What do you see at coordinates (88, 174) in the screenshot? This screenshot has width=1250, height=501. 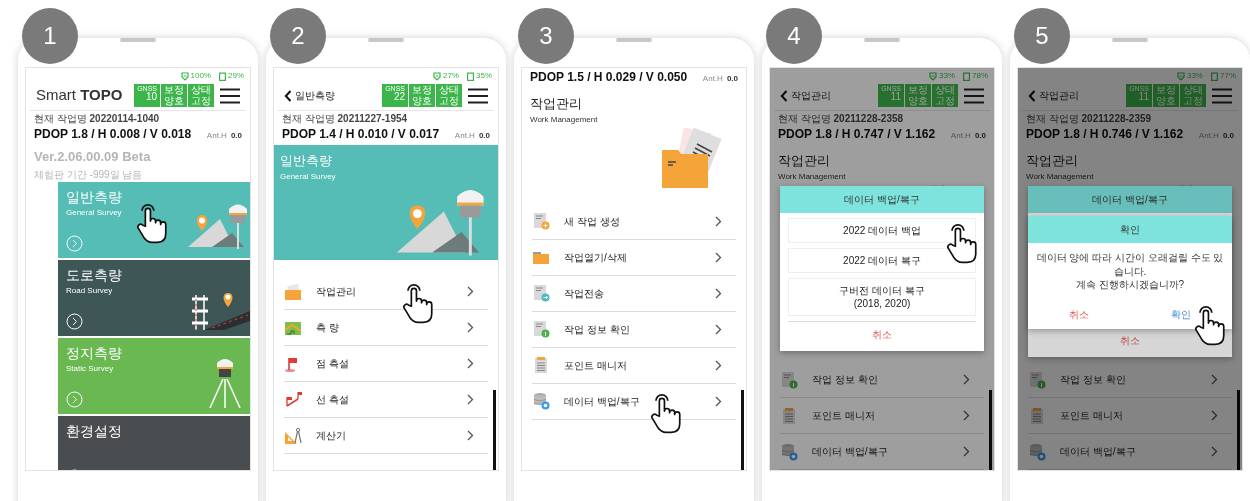 I see `trial-period-text: 체험판 기간 -999일 남음` at bounding box center [88, 174].